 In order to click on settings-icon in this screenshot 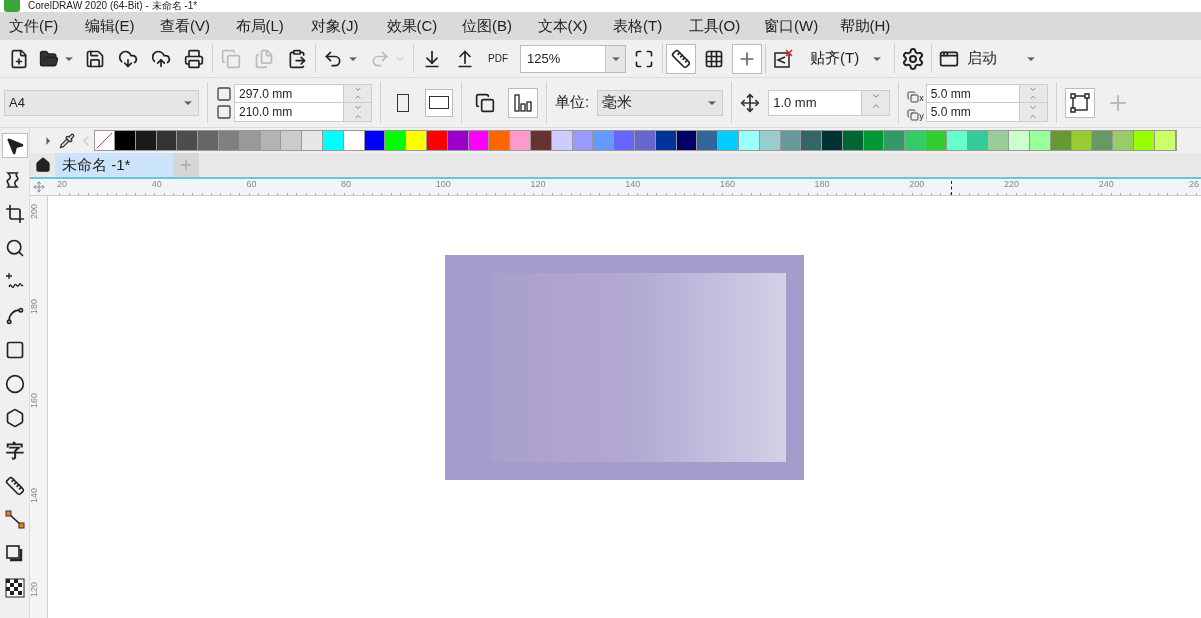, I will do `click(913, 58)`.